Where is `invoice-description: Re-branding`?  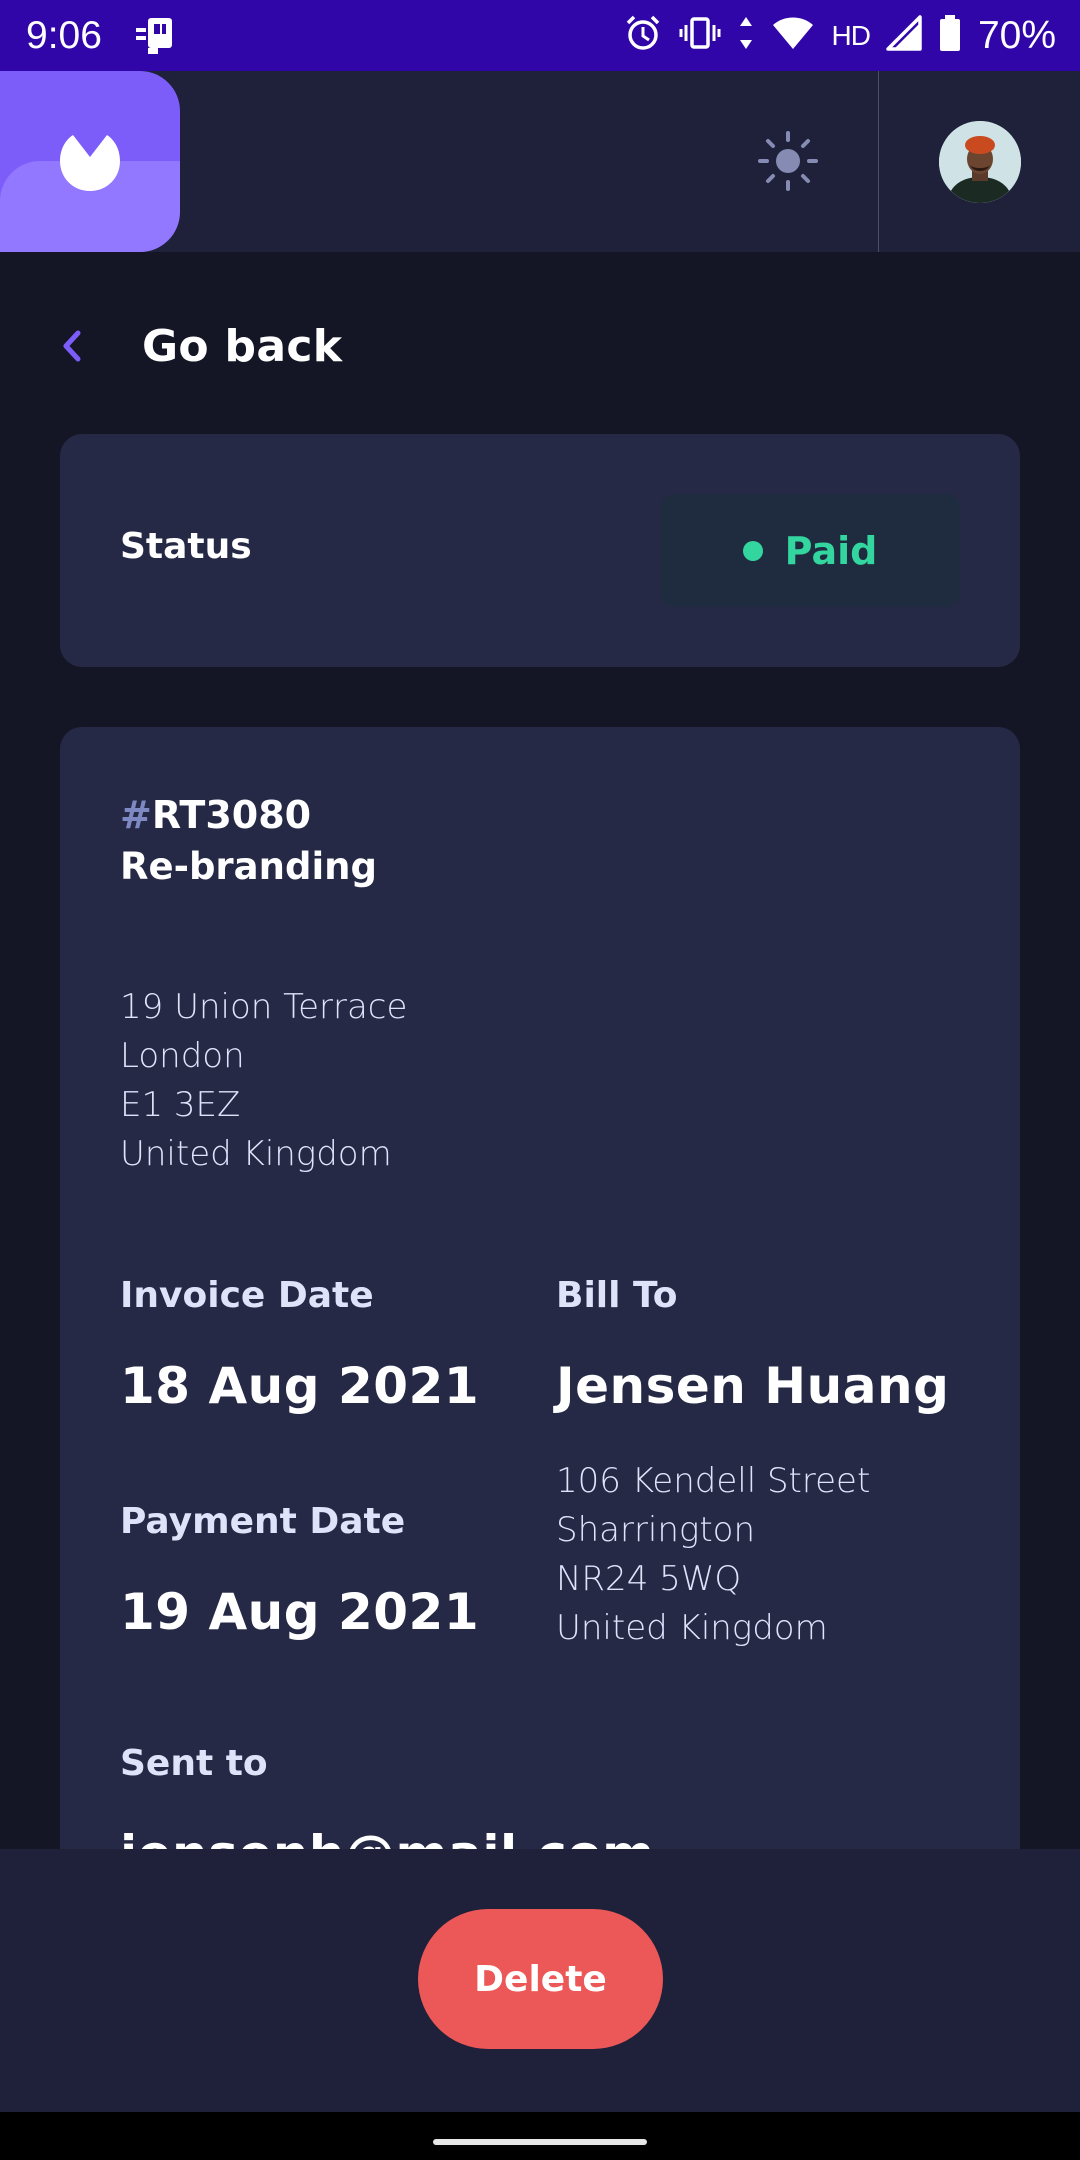 invoice-description: Re-branding is located at coordinates (248, 866).